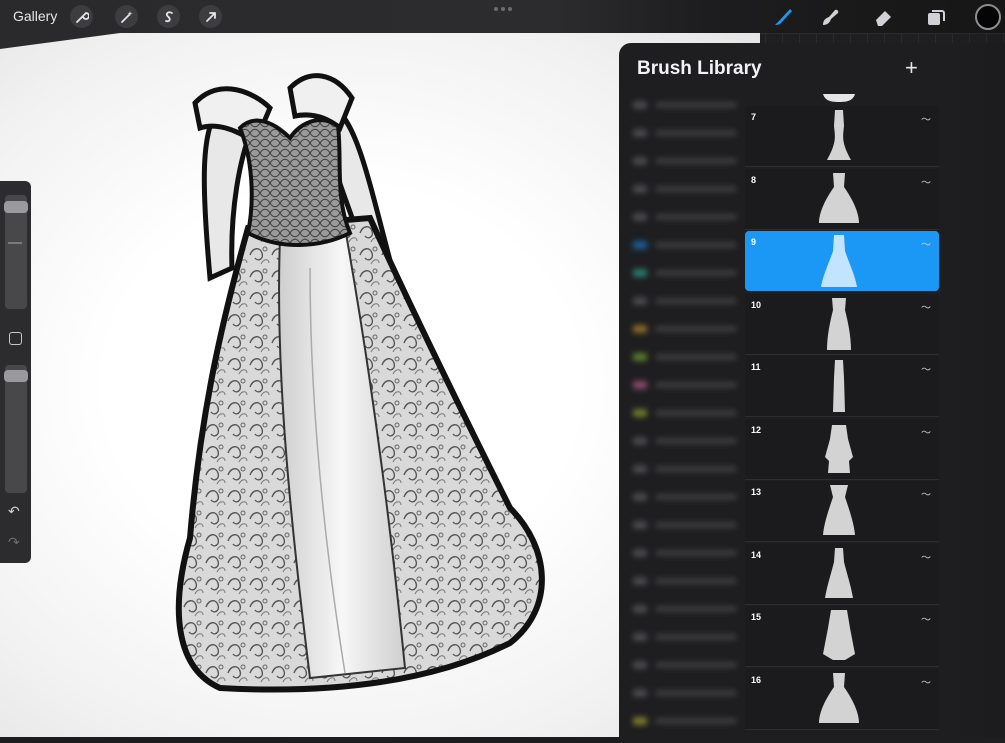 Image resolution: width=1005 pixels, height=743 pixels. I want to click on eraser-icon, so click(884, 17).